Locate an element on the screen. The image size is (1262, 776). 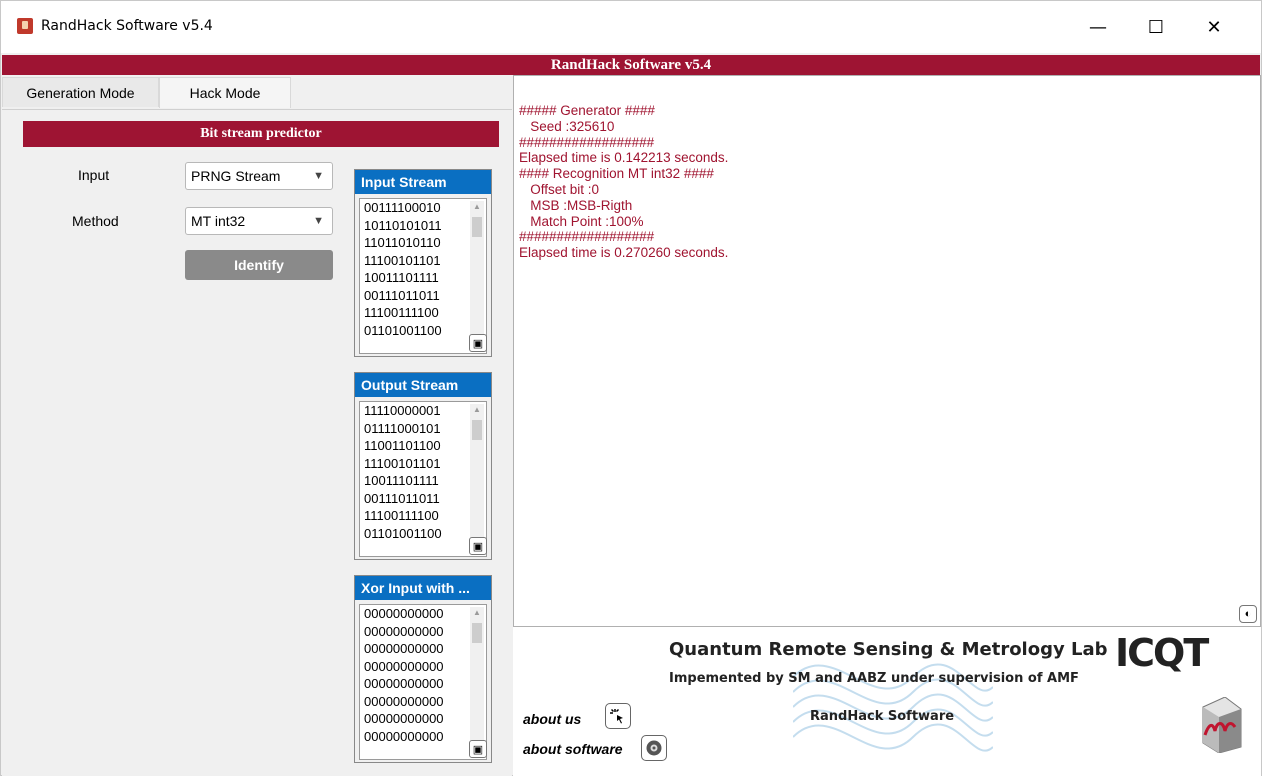
about-software-label: about software is located at coordinates (573, 749).